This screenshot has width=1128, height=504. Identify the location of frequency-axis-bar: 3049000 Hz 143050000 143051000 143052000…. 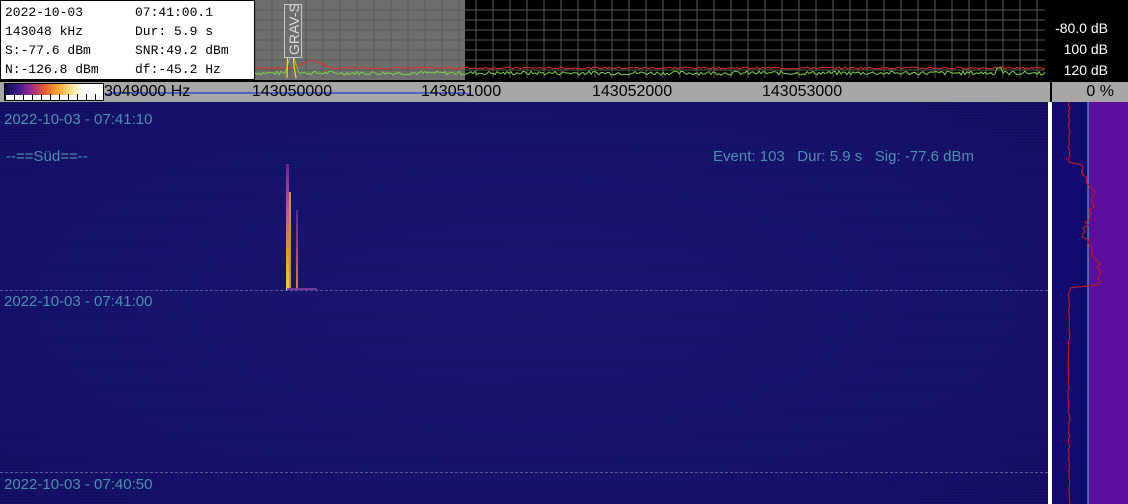
(525, 92).